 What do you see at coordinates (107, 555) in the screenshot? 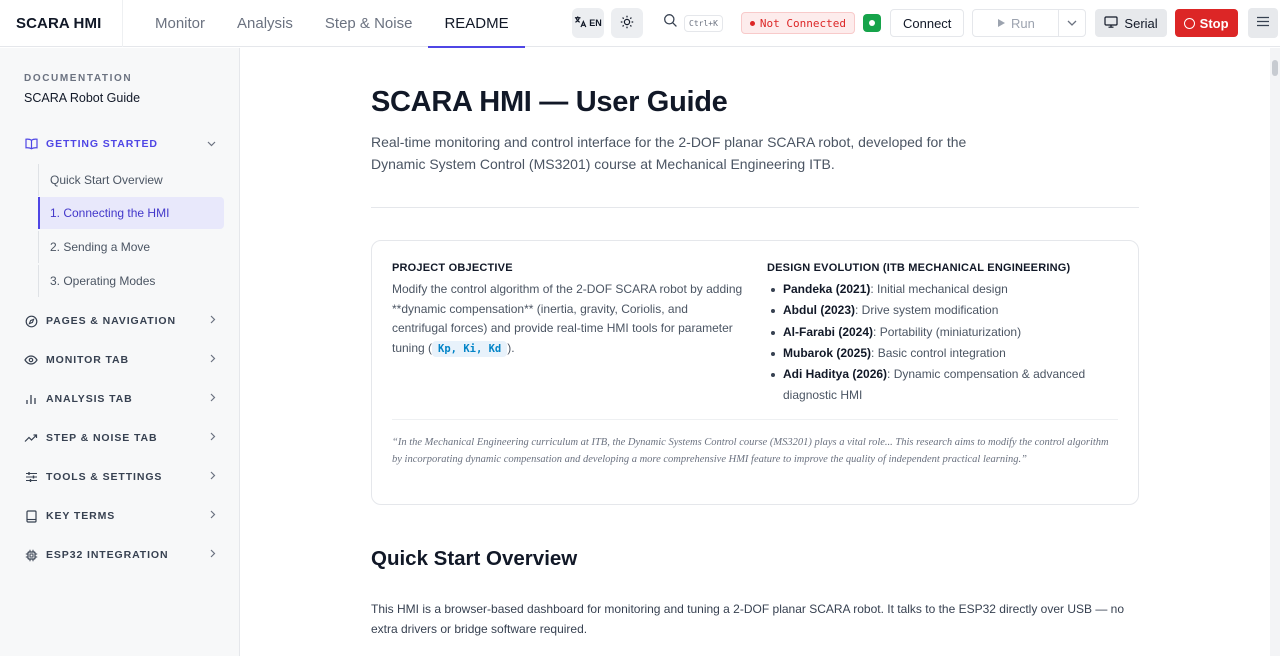
I see `sidebar-section-label: ESP32 INTEGRATION` at bounding box center [107, 555].